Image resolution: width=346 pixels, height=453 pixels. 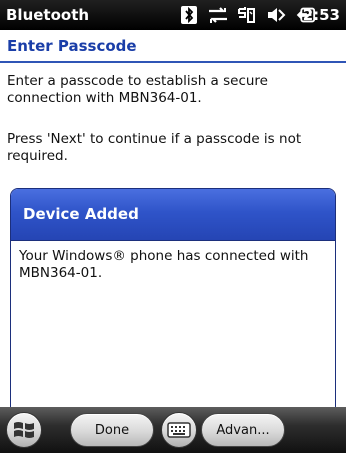 I want to click on done-button: Done, so click(x=112, y=430).